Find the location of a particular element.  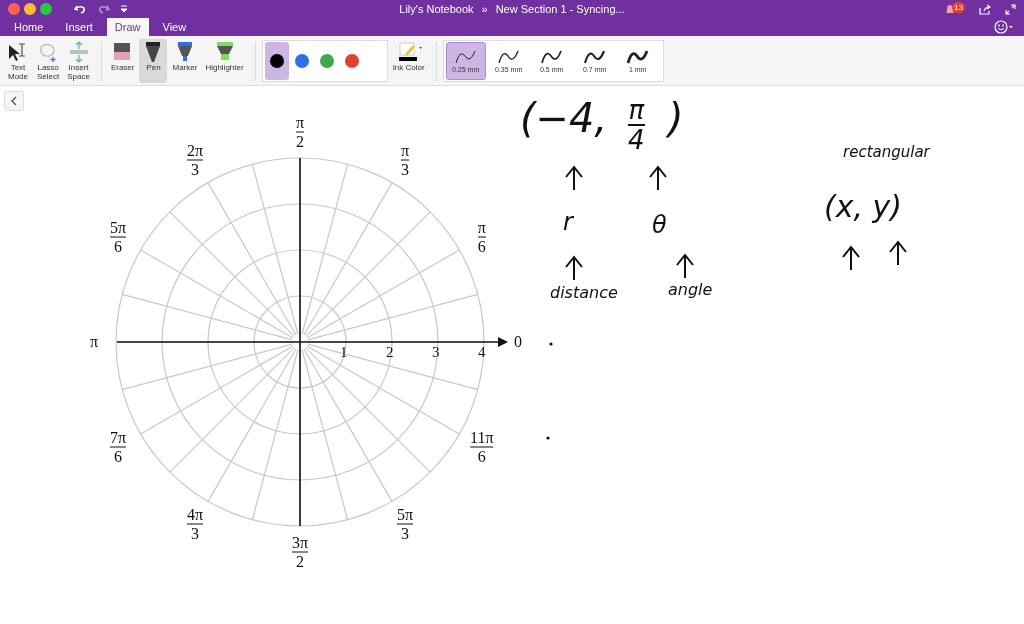

angle-label: π is located at coordinates (94, 342).